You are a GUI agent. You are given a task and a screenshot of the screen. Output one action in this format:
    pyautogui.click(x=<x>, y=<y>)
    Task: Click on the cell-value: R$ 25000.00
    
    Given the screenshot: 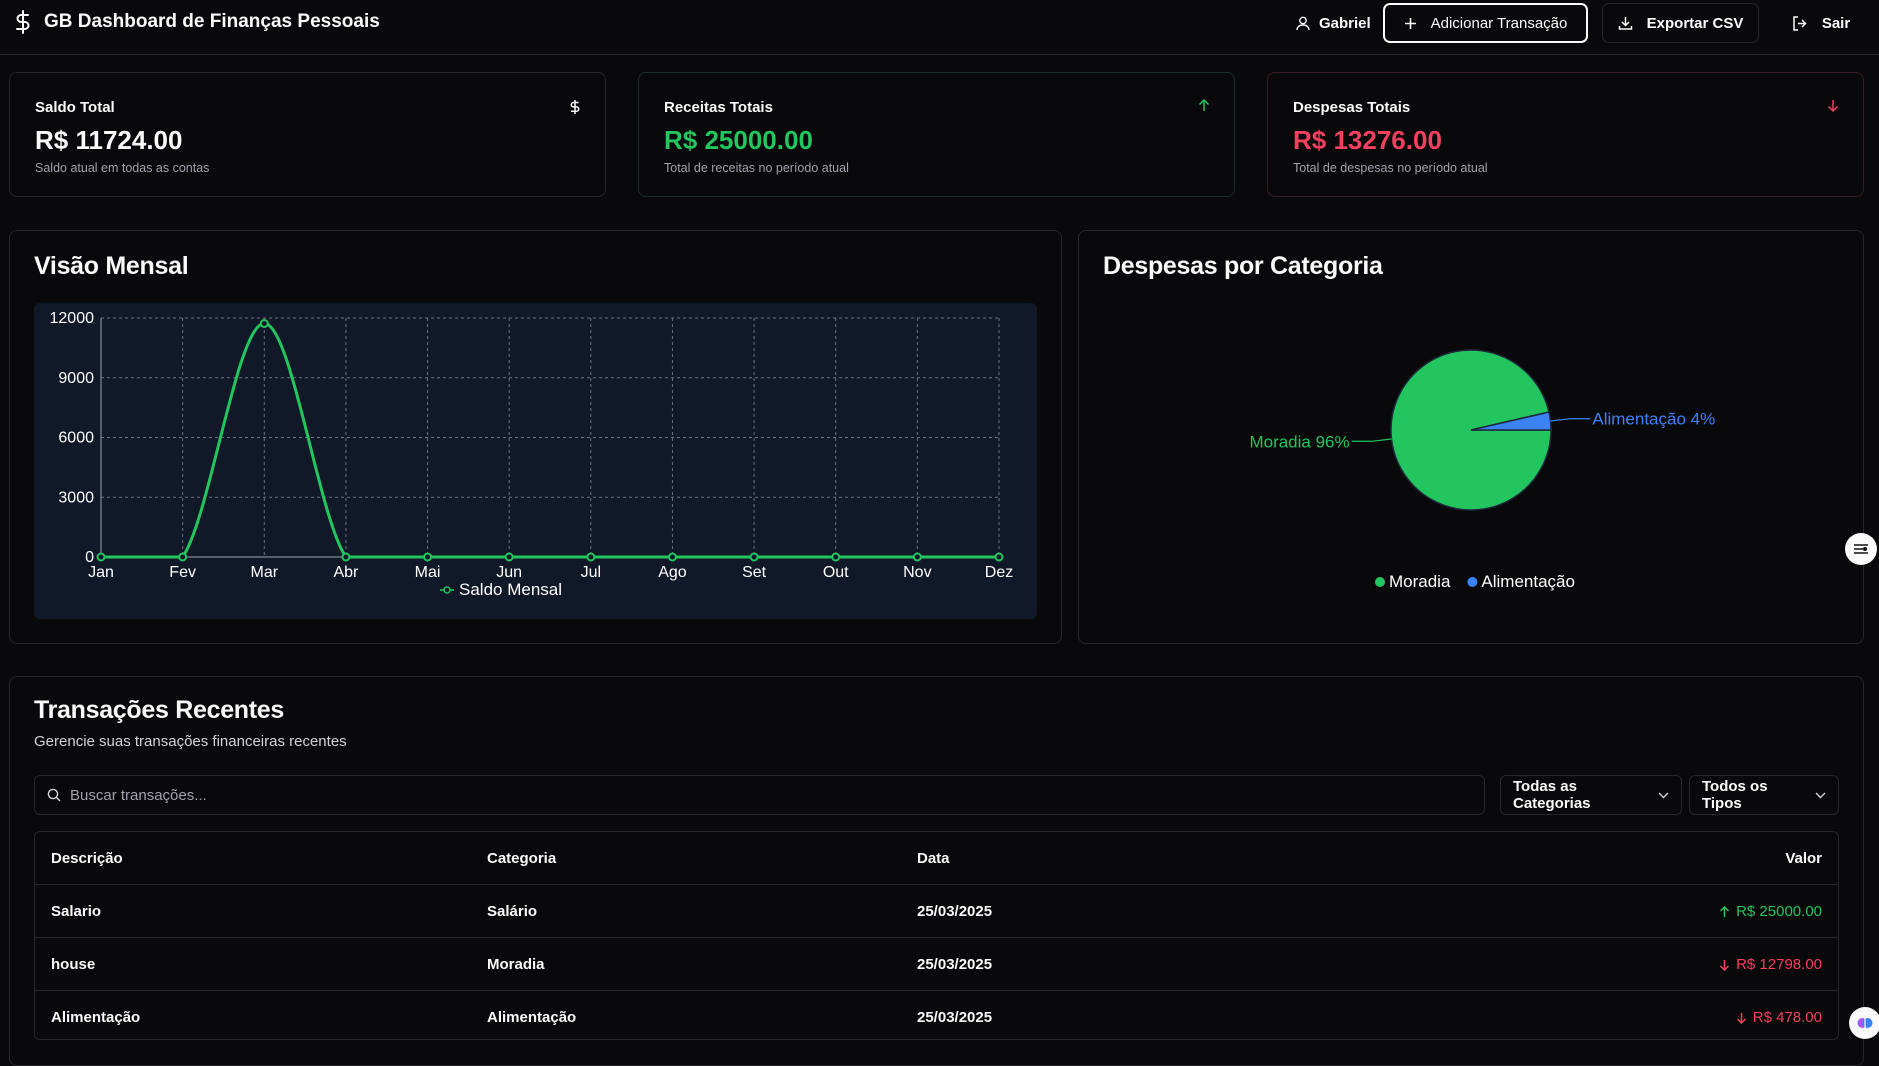 What is the action you would take?
    pyautogui.click(x=1770, y=911)
    